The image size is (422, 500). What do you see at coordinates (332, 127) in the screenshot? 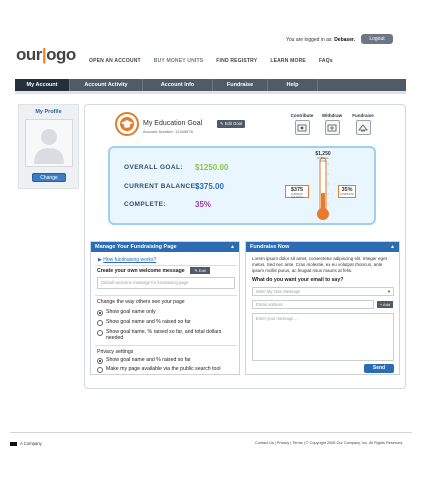
I see `withdraw-icon` at bounding box center [332, 127].